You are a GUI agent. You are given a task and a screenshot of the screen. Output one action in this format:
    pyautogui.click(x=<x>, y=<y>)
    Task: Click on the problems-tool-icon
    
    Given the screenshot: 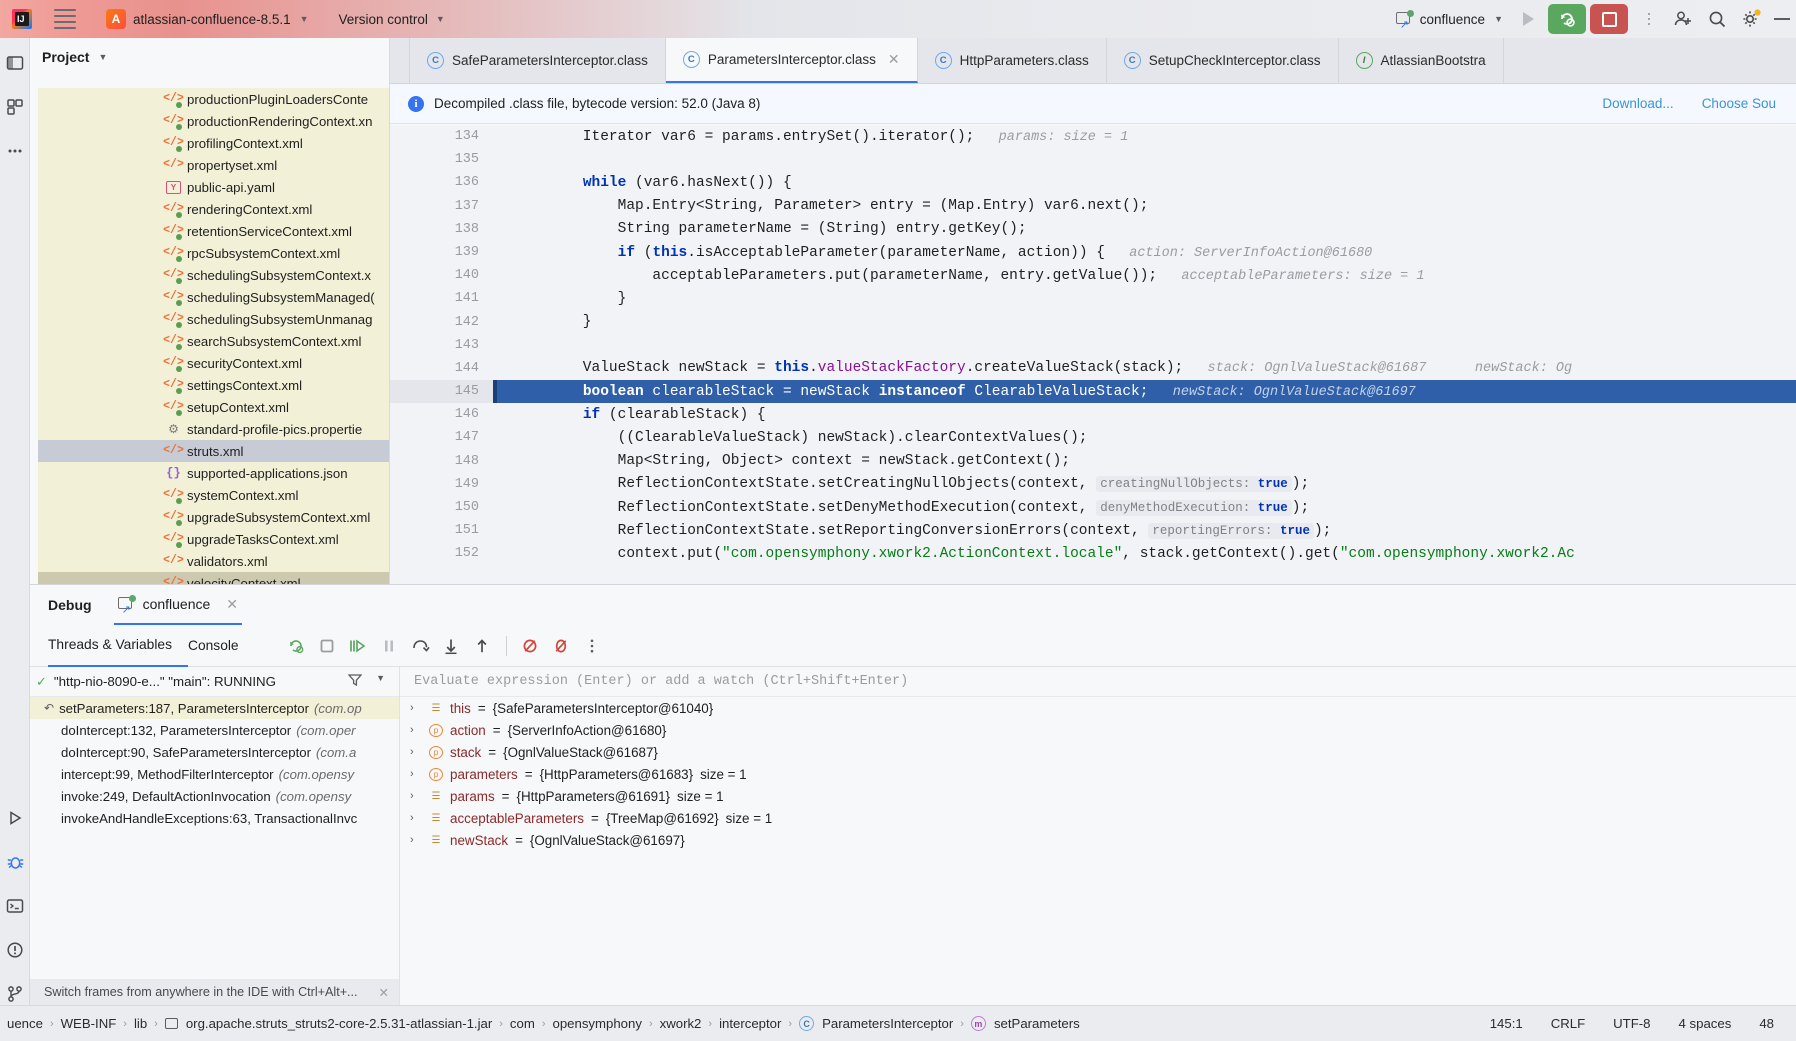 What is the action you would take?
    pyautogui.click(x=15, y=950)
    